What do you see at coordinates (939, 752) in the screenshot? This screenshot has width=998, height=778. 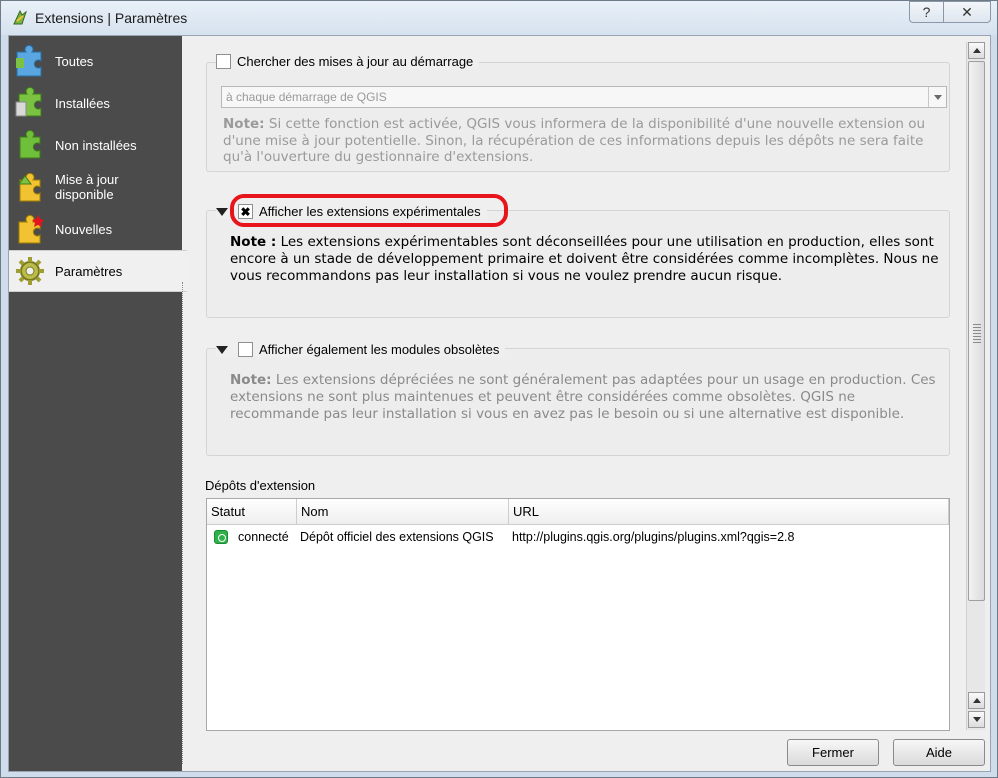 I see `help-button: Aide` at bounding box center [939, 752].